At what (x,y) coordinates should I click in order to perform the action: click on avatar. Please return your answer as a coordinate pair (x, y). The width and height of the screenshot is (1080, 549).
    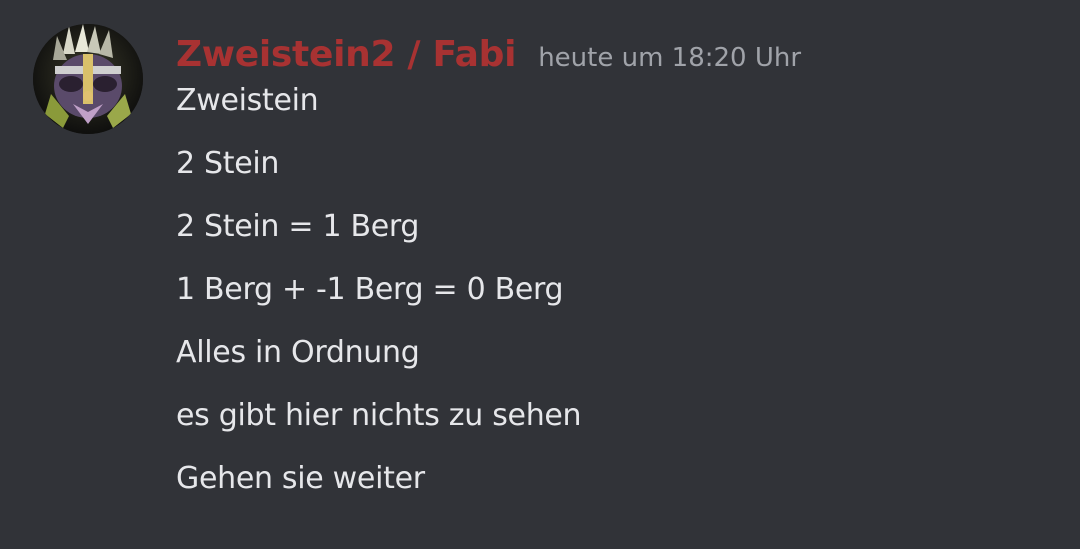
    Looking at the image, I should click on (88, 79).